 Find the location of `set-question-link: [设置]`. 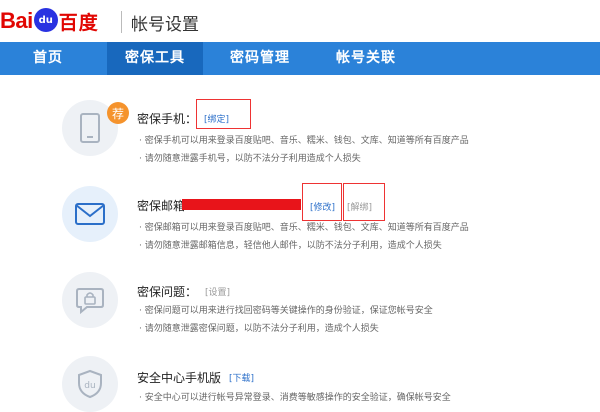

set-question-link: [设置] is located at coordinates (217, 291).